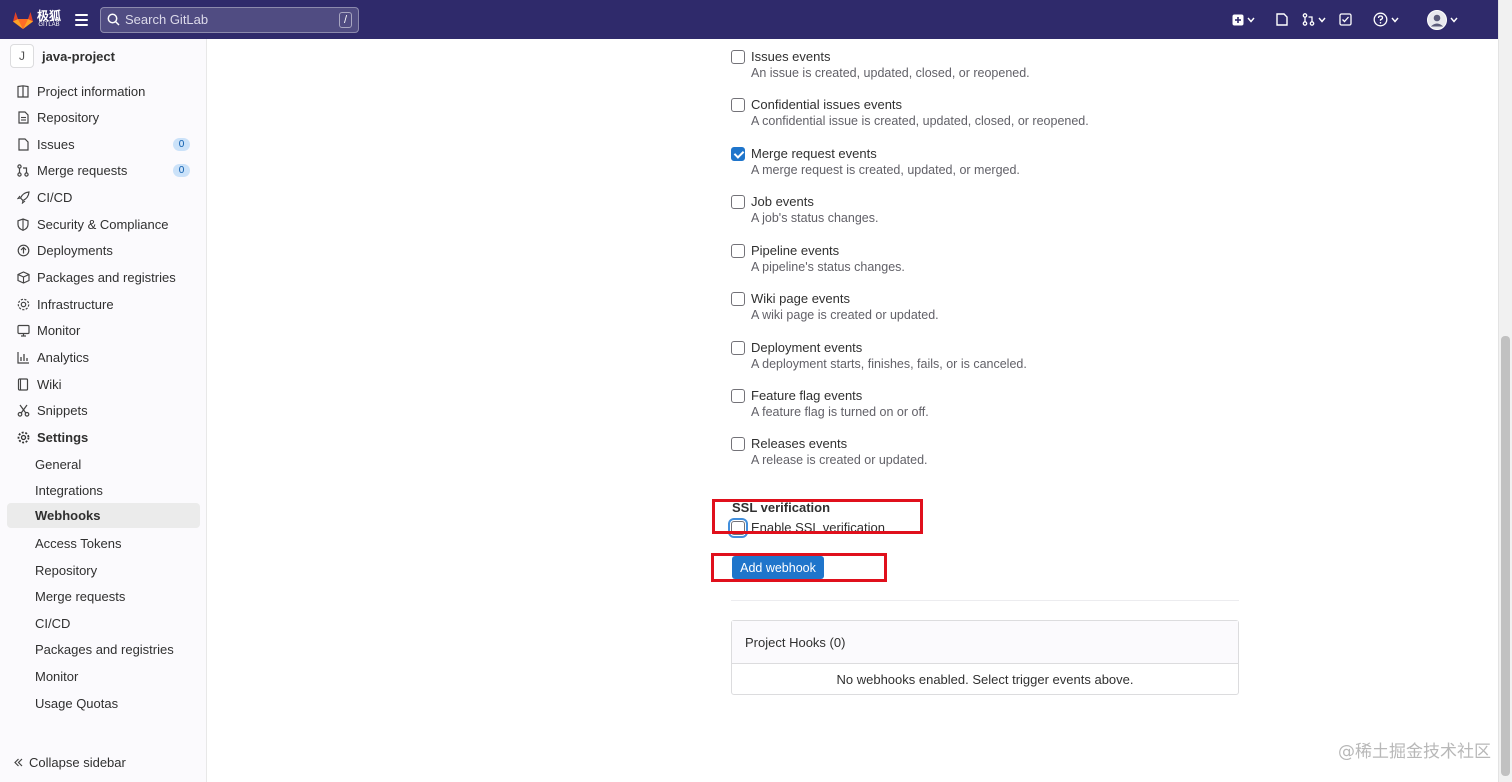 This screenshot has height=782, width=1512. I want to click on project-hooks-header: Project Hooks (0), so click(985, 642).